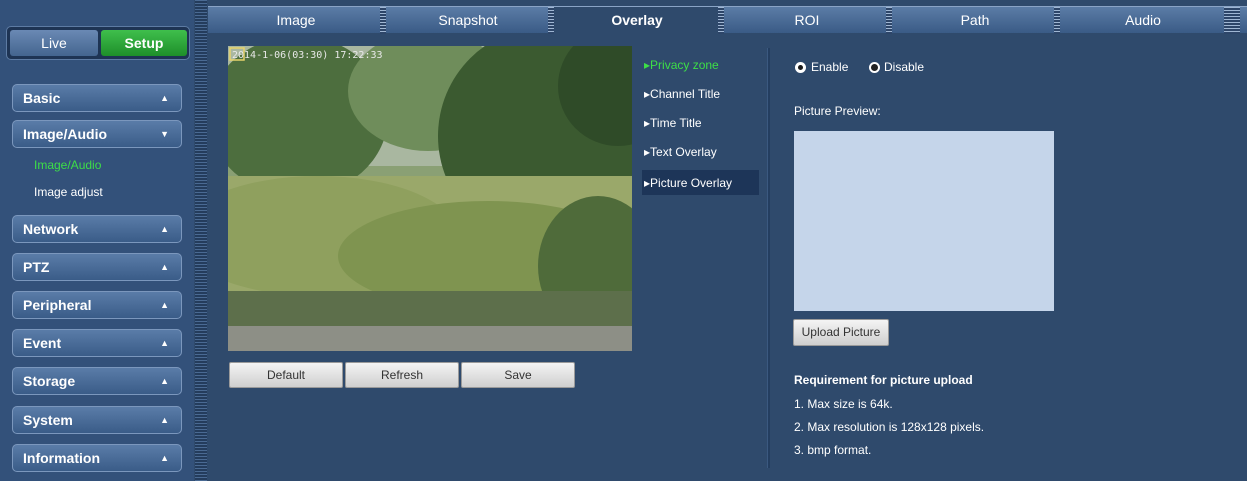 The width and height of the screenshot is (1247, 481). What do you see at coordinates (61, 458) in the screenshot?
I see `menu-label: Information` at bounding box center [61, 458].